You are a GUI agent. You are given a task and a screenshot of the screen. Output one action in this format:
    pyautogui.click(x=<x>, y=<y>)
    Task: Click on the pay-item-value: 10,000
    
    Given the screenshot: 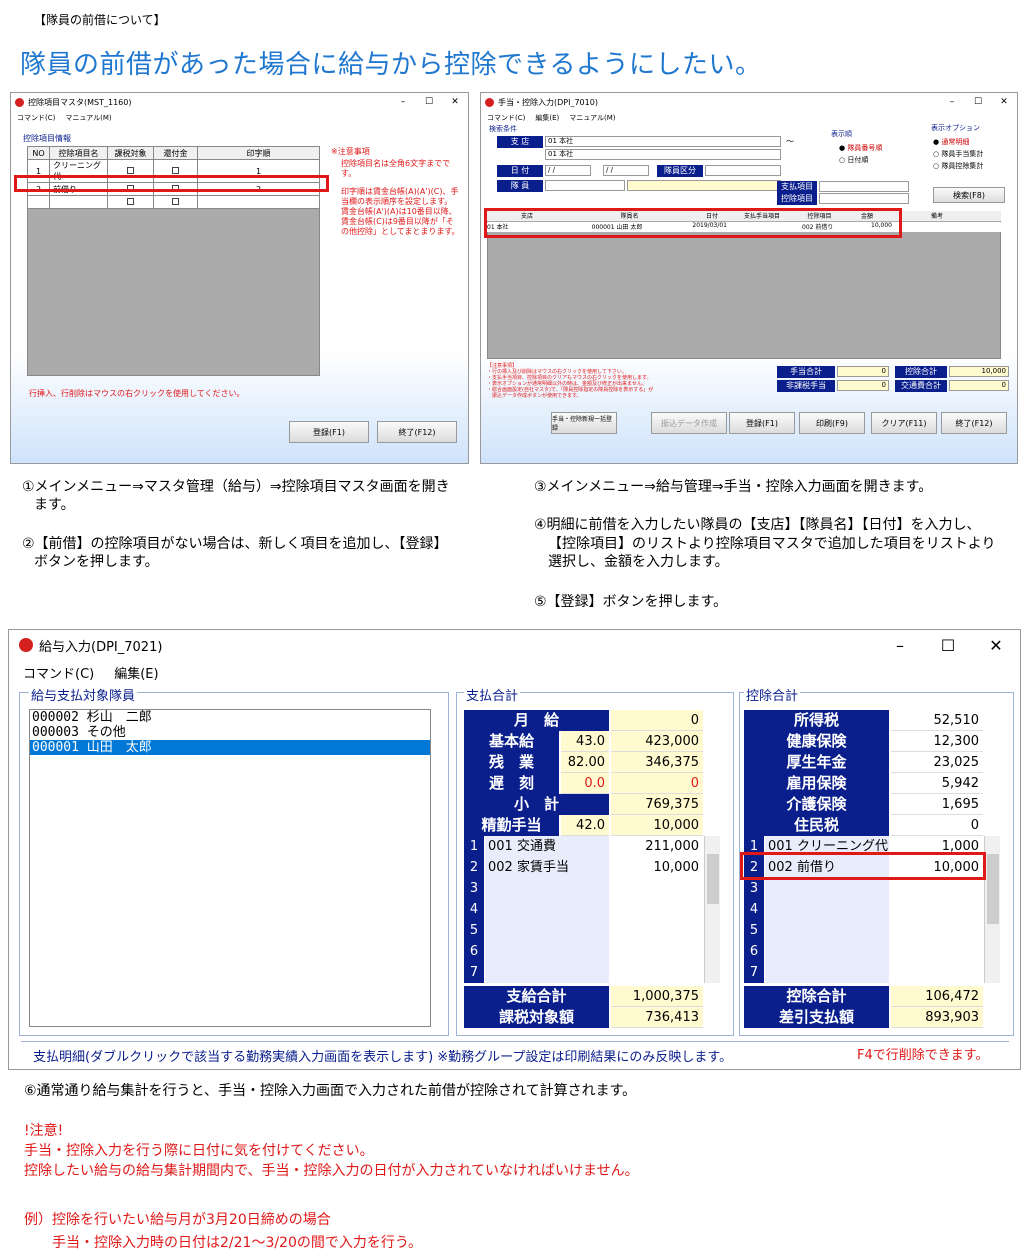 What is the action you would take?
    pyautogui.click(x=657, y=867)
    